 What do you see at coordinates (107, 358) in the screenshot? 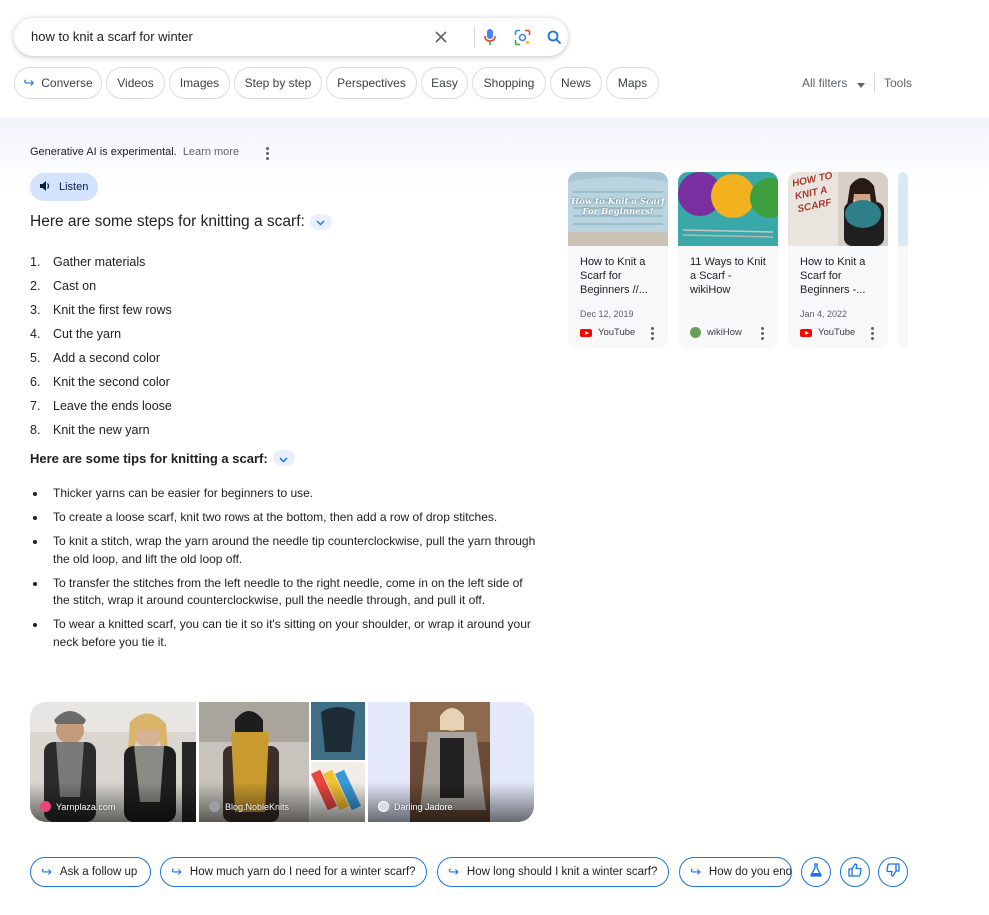
I see `step-text: Add a second color` at bounding box center [107, 358].